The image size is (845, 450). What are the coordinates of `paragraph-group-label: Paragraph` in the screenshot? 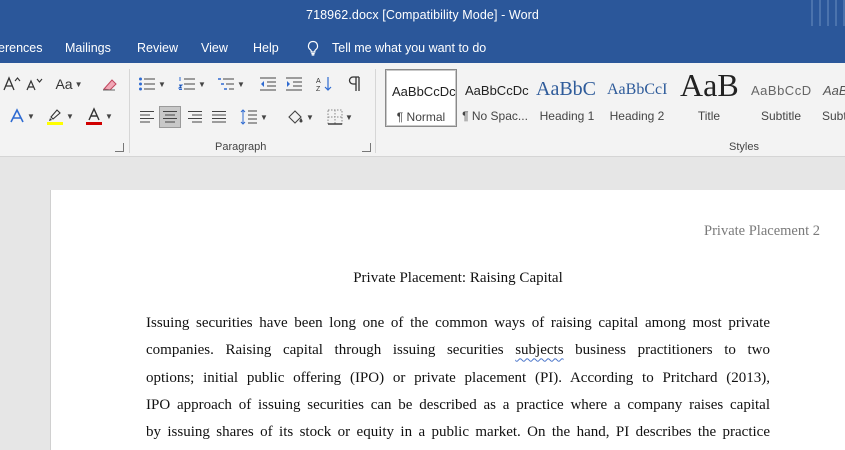 It's located at (241, 147).